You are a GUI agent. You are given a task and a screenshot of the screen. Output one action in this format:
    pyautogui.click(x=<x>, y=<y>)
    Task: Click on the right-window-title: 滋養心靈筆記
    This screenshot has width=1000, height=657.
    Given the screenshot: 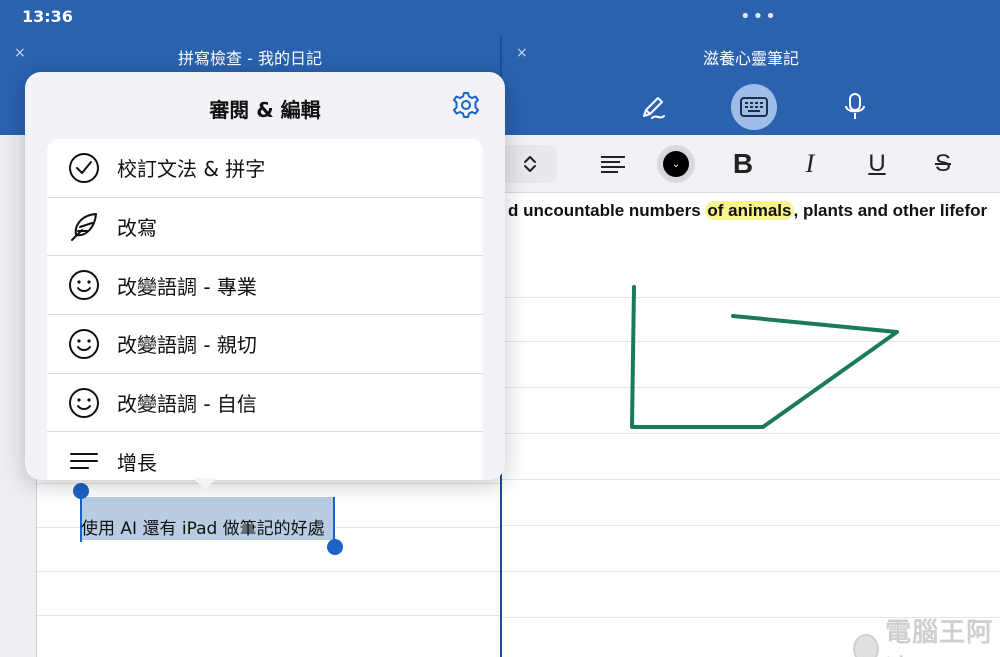 What is the action you would take?
    pyautogui.click(x=750, y=58)
    